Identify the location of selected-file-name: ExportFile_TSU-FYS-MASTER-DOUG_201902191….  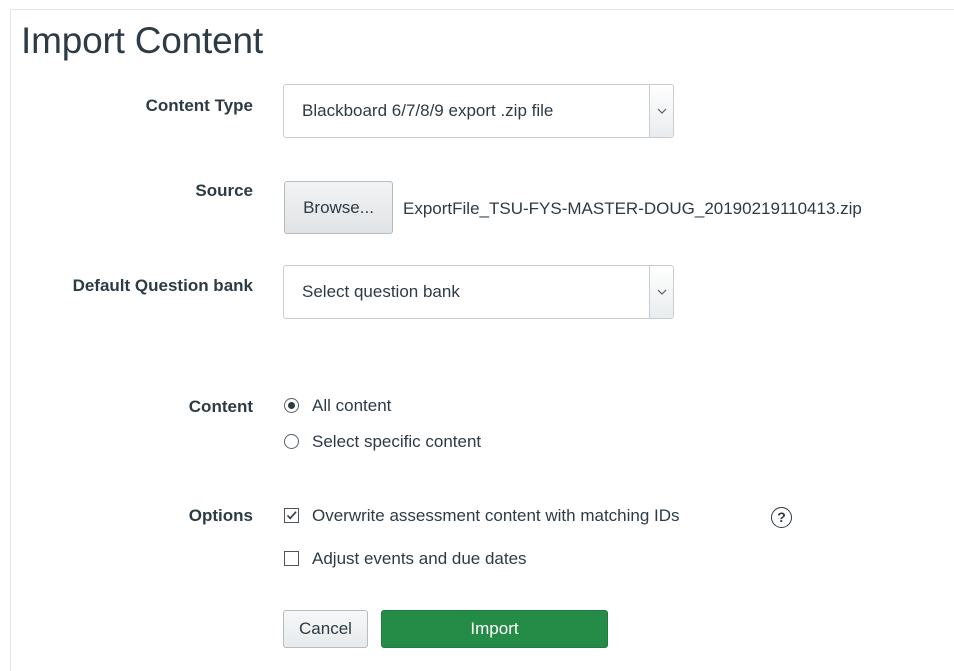
(632, 208).